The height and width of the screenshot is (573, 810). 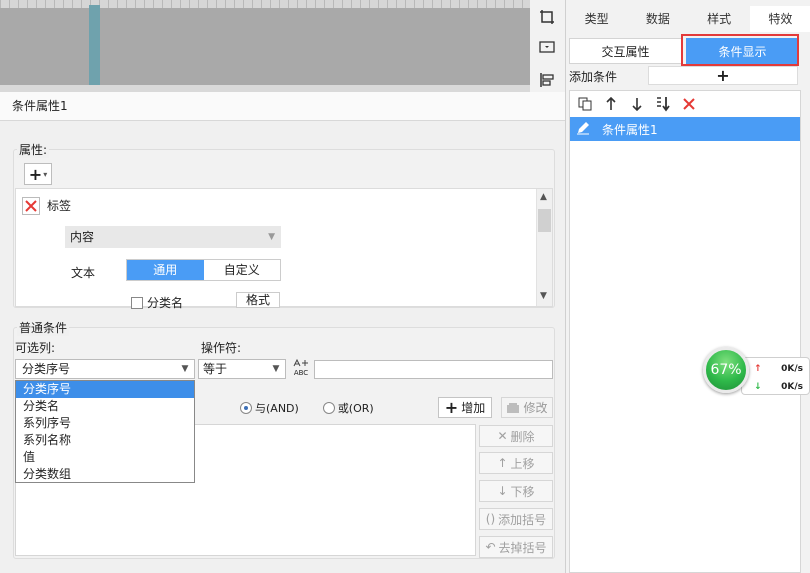 I want to click on highlight-box, so click(x=740, y=50).